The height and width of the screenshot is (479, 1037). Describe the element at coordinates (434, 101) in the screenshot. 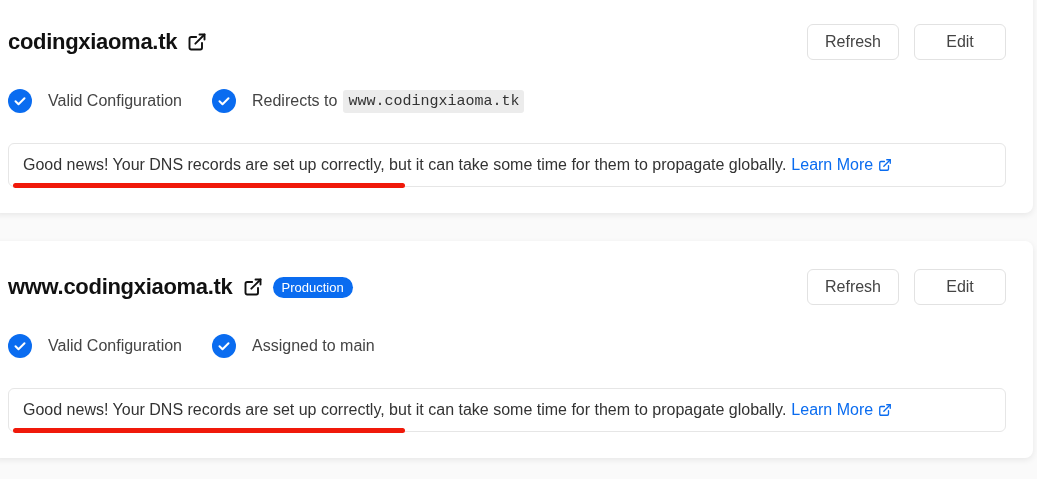

I see `redirect-target: www.codingxiaoma.tk` at that location.